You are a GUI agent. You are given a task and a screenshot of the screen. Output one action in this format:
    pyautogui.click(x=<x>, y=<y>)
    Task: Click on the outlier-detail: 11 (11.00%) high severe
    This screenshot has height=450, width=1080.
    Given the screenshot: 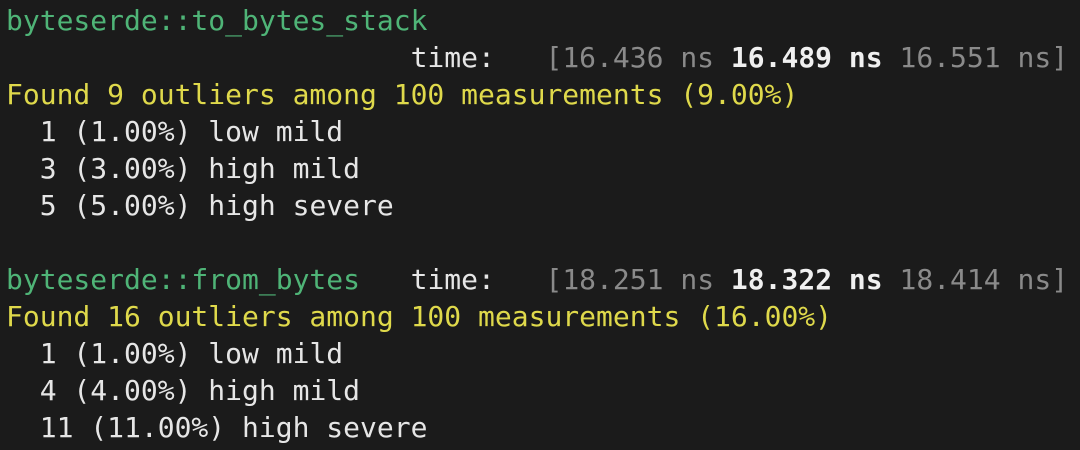 What is the action you would take?
    pyautogui.click(x=543, y=427)
    